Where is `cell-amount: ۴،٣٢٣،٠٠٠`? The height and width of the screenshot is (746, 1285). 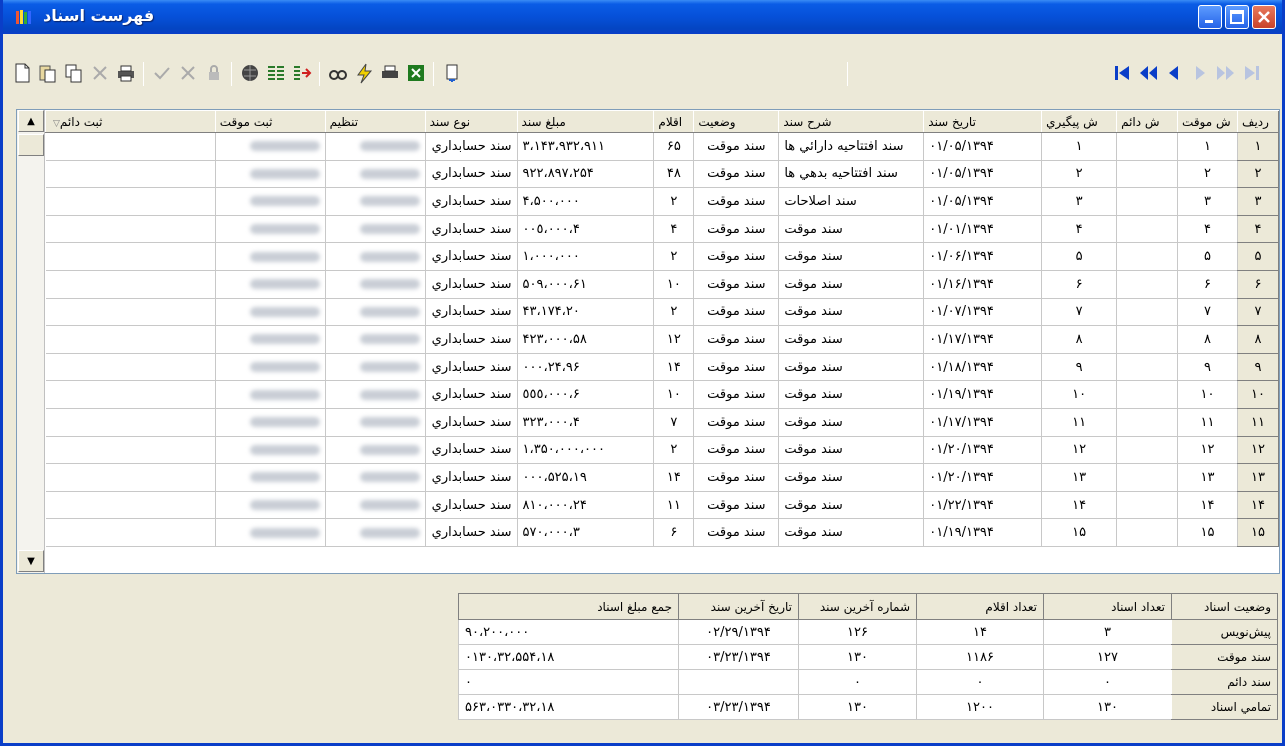
cell-amount: ۴،٣٢٣،٠٠٠ is located at coordinates (586, 422).